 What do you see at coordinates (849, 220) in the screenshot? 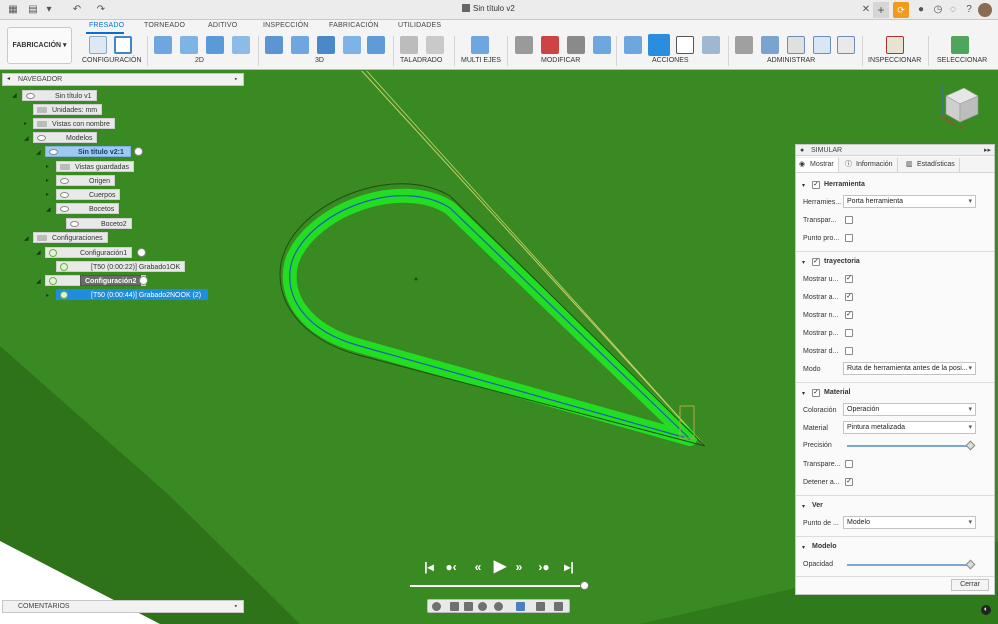
I see `tool-transparency-checkbox` at bounding box center [849, 220].